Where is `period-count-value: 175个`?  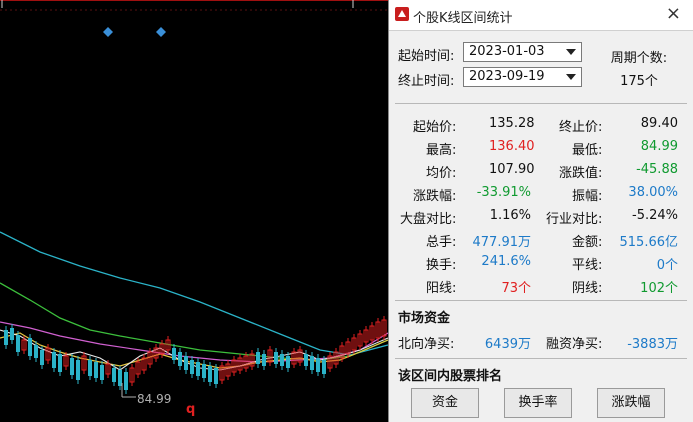 period-count-value: 175个 is located at coordinates (639, 81).